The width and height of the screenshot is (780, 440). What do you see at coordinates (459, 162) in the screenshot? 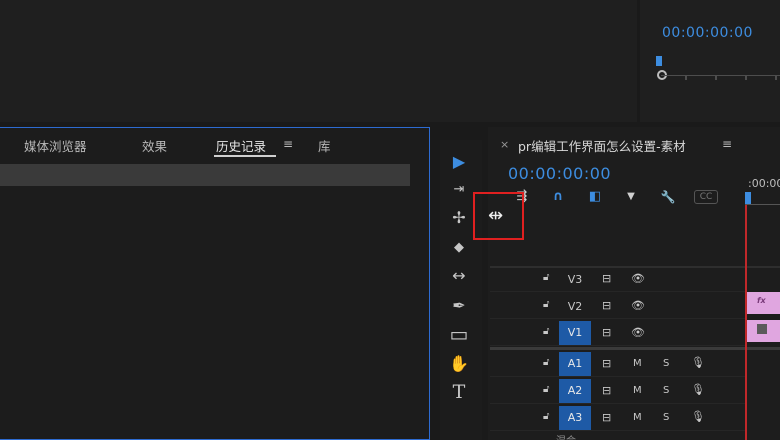
I see `selection-tool-icon: ▶` at bounding box center [459, 162].